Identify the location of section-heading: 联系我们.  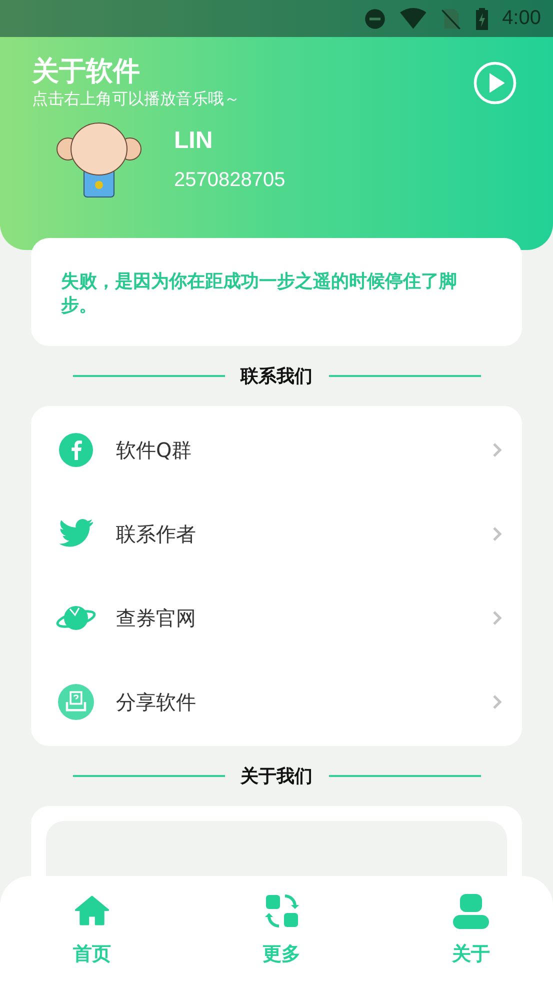
(276, 376).